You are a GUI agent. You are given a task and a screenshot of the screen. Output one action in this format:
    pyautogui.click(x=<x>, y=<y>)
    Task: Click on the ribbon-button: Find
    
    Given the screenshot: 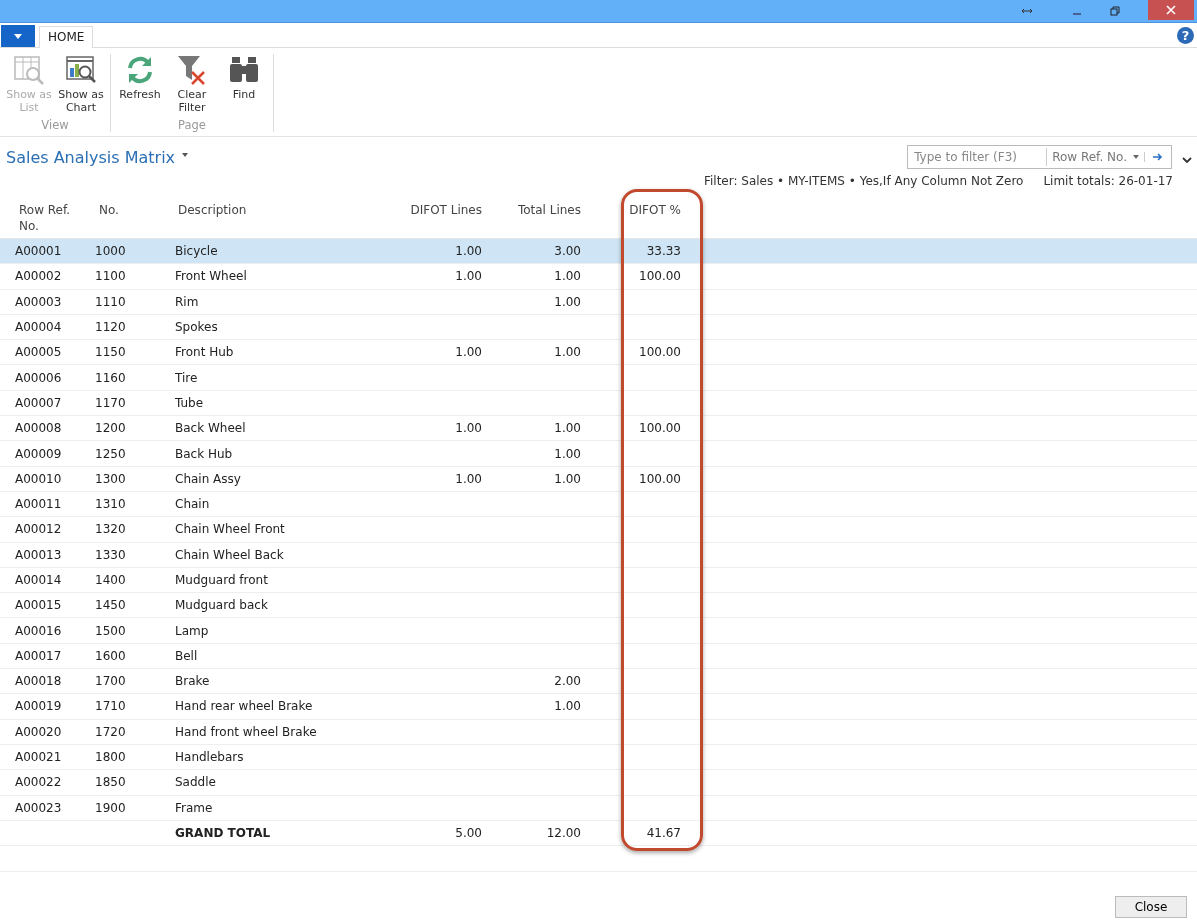 What is the action you would take?
    pyautogui.click(x=244, y=86)
    